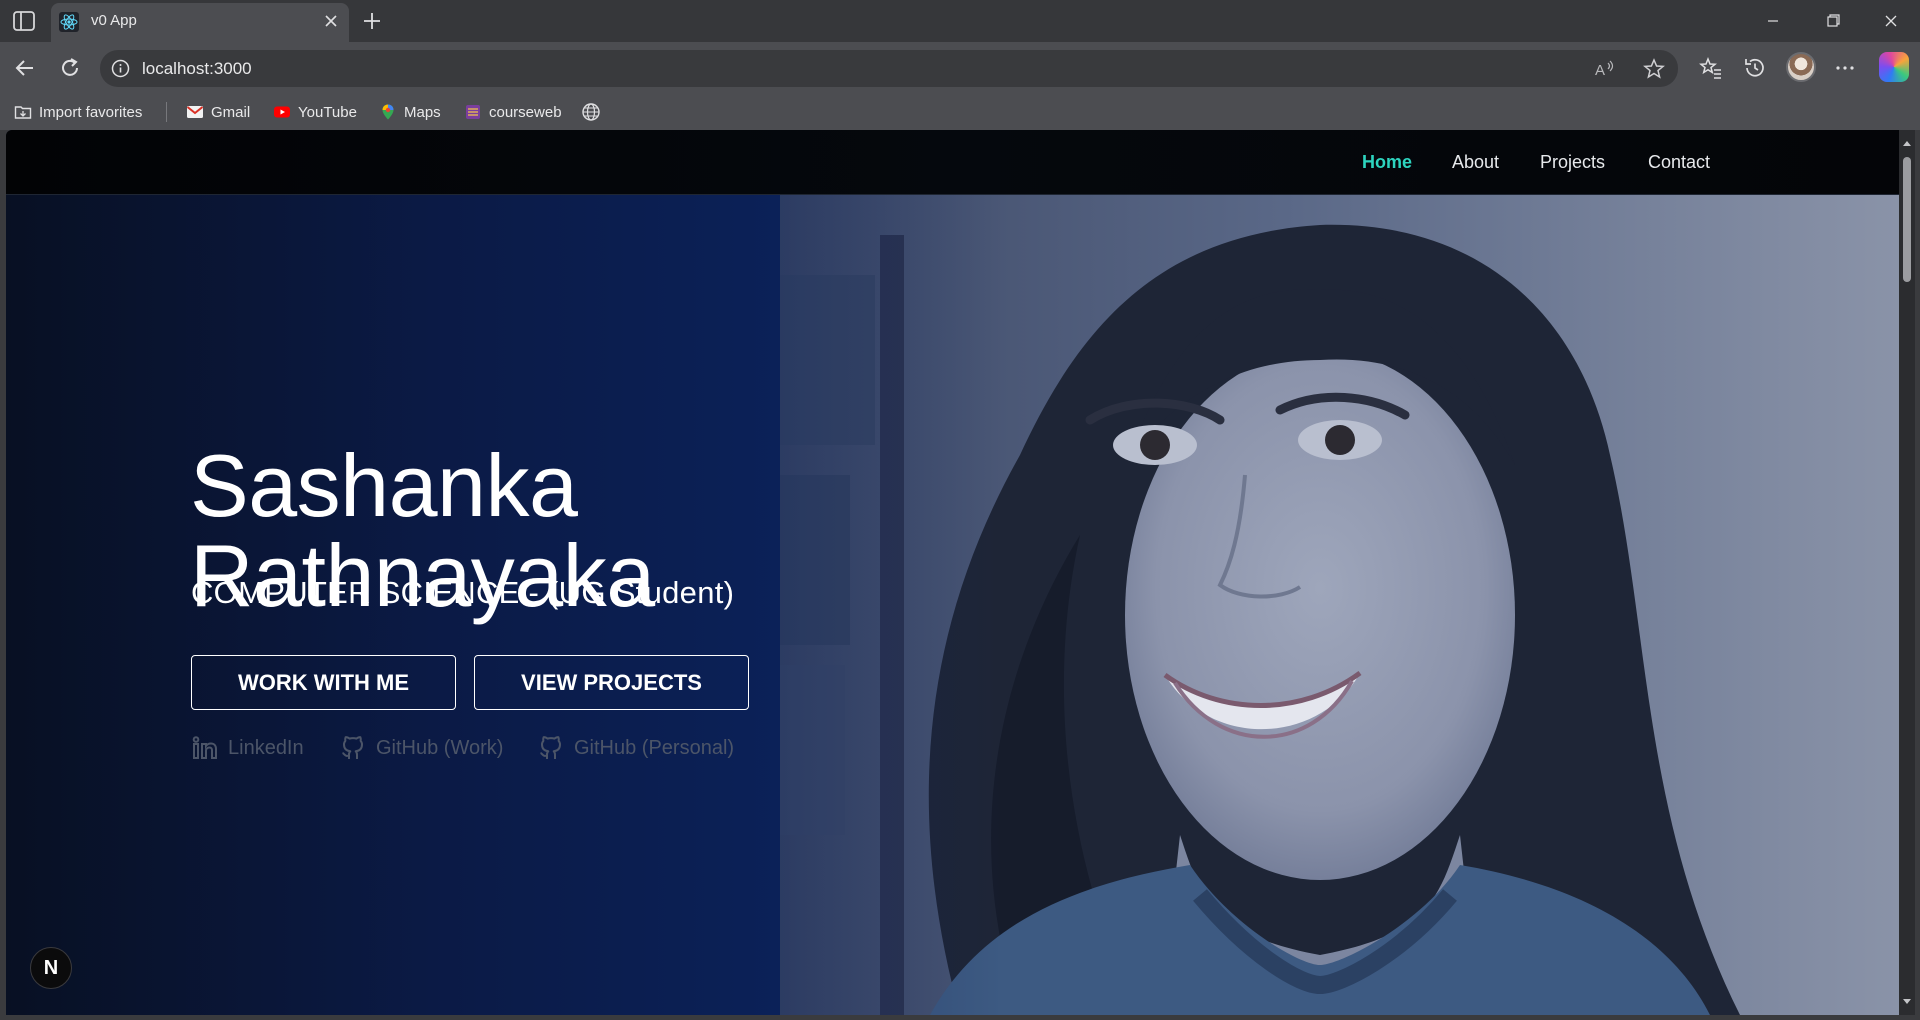  Describe the element at coordinates (1711, 68) in the screenshot. I see `favorites-icon` at that location.